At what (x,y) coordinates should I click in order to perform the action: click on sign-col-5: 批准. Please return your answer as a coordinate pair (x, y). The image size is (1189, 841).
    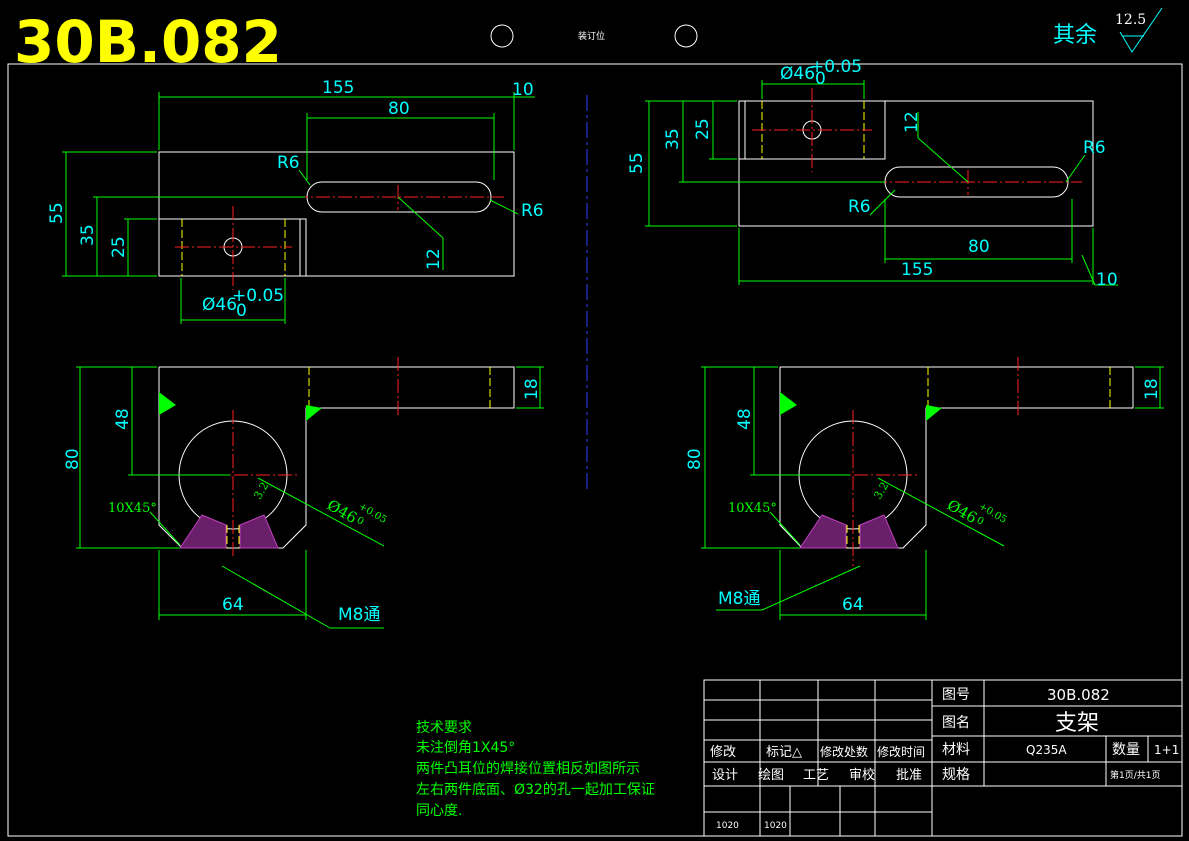
    Looking at the image, I should click on (909, 775).